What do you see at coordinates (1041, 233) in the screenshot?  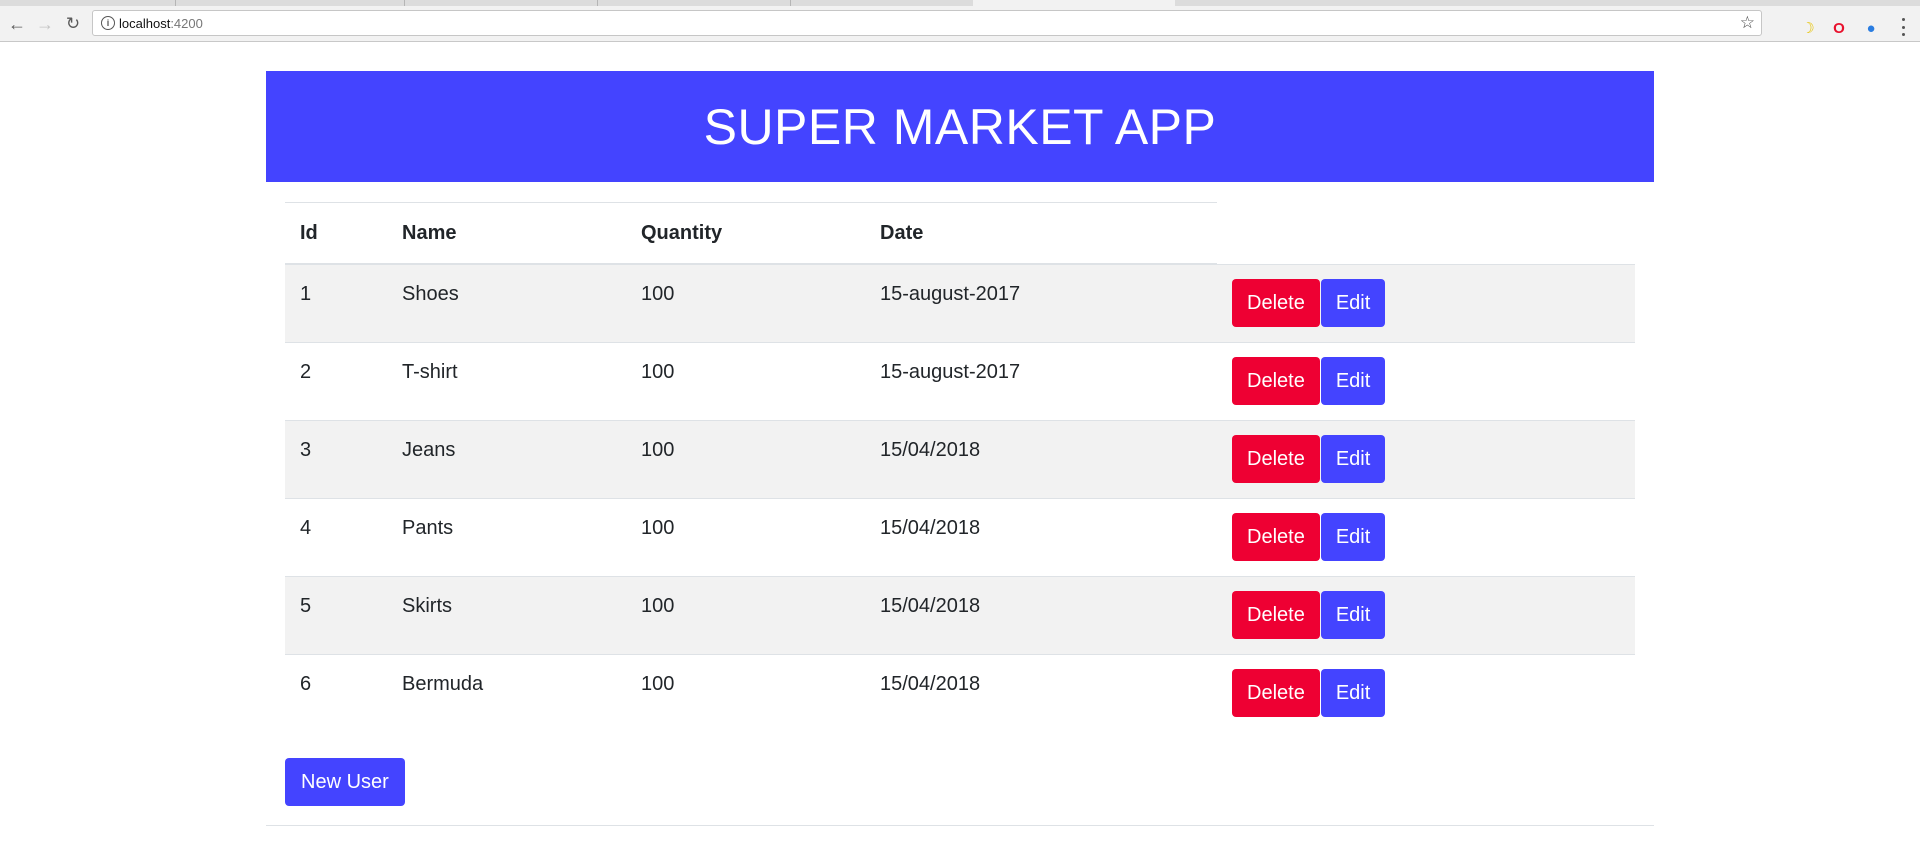 I see `column-header-date: Date` at bounding box center [1041, 233].